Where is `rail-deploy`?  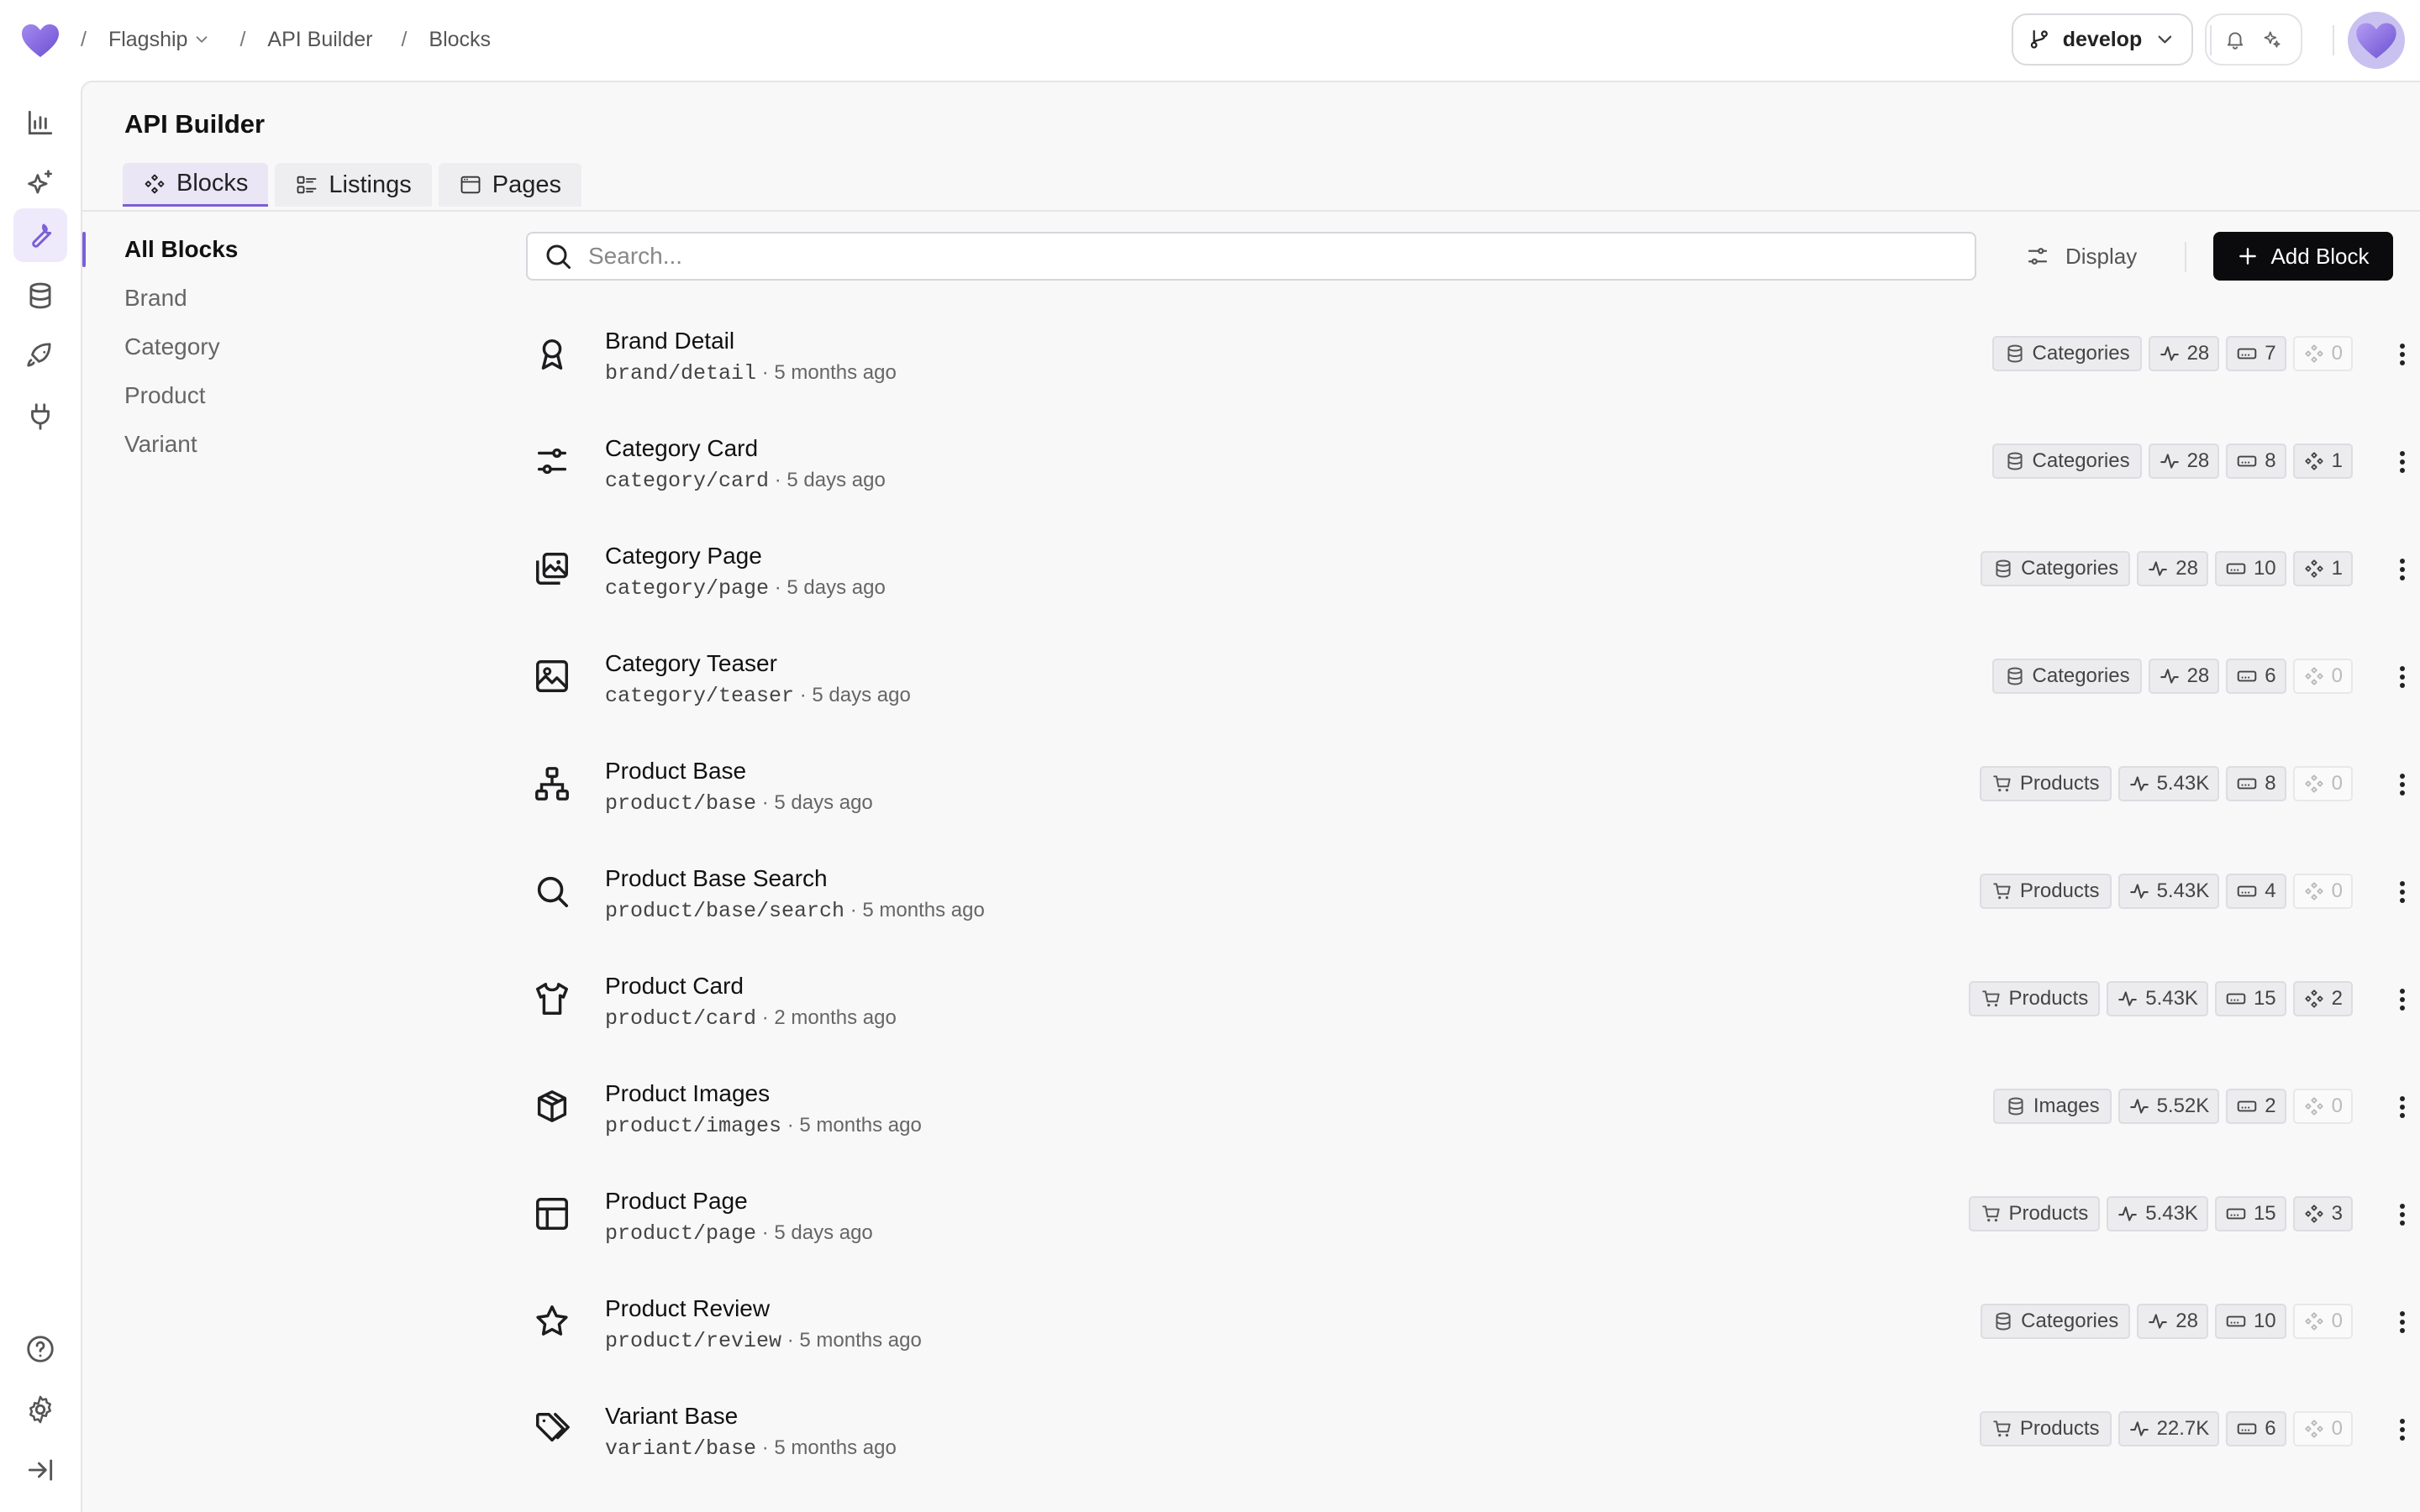 rail-deploy is located at coordinates (40, 356).